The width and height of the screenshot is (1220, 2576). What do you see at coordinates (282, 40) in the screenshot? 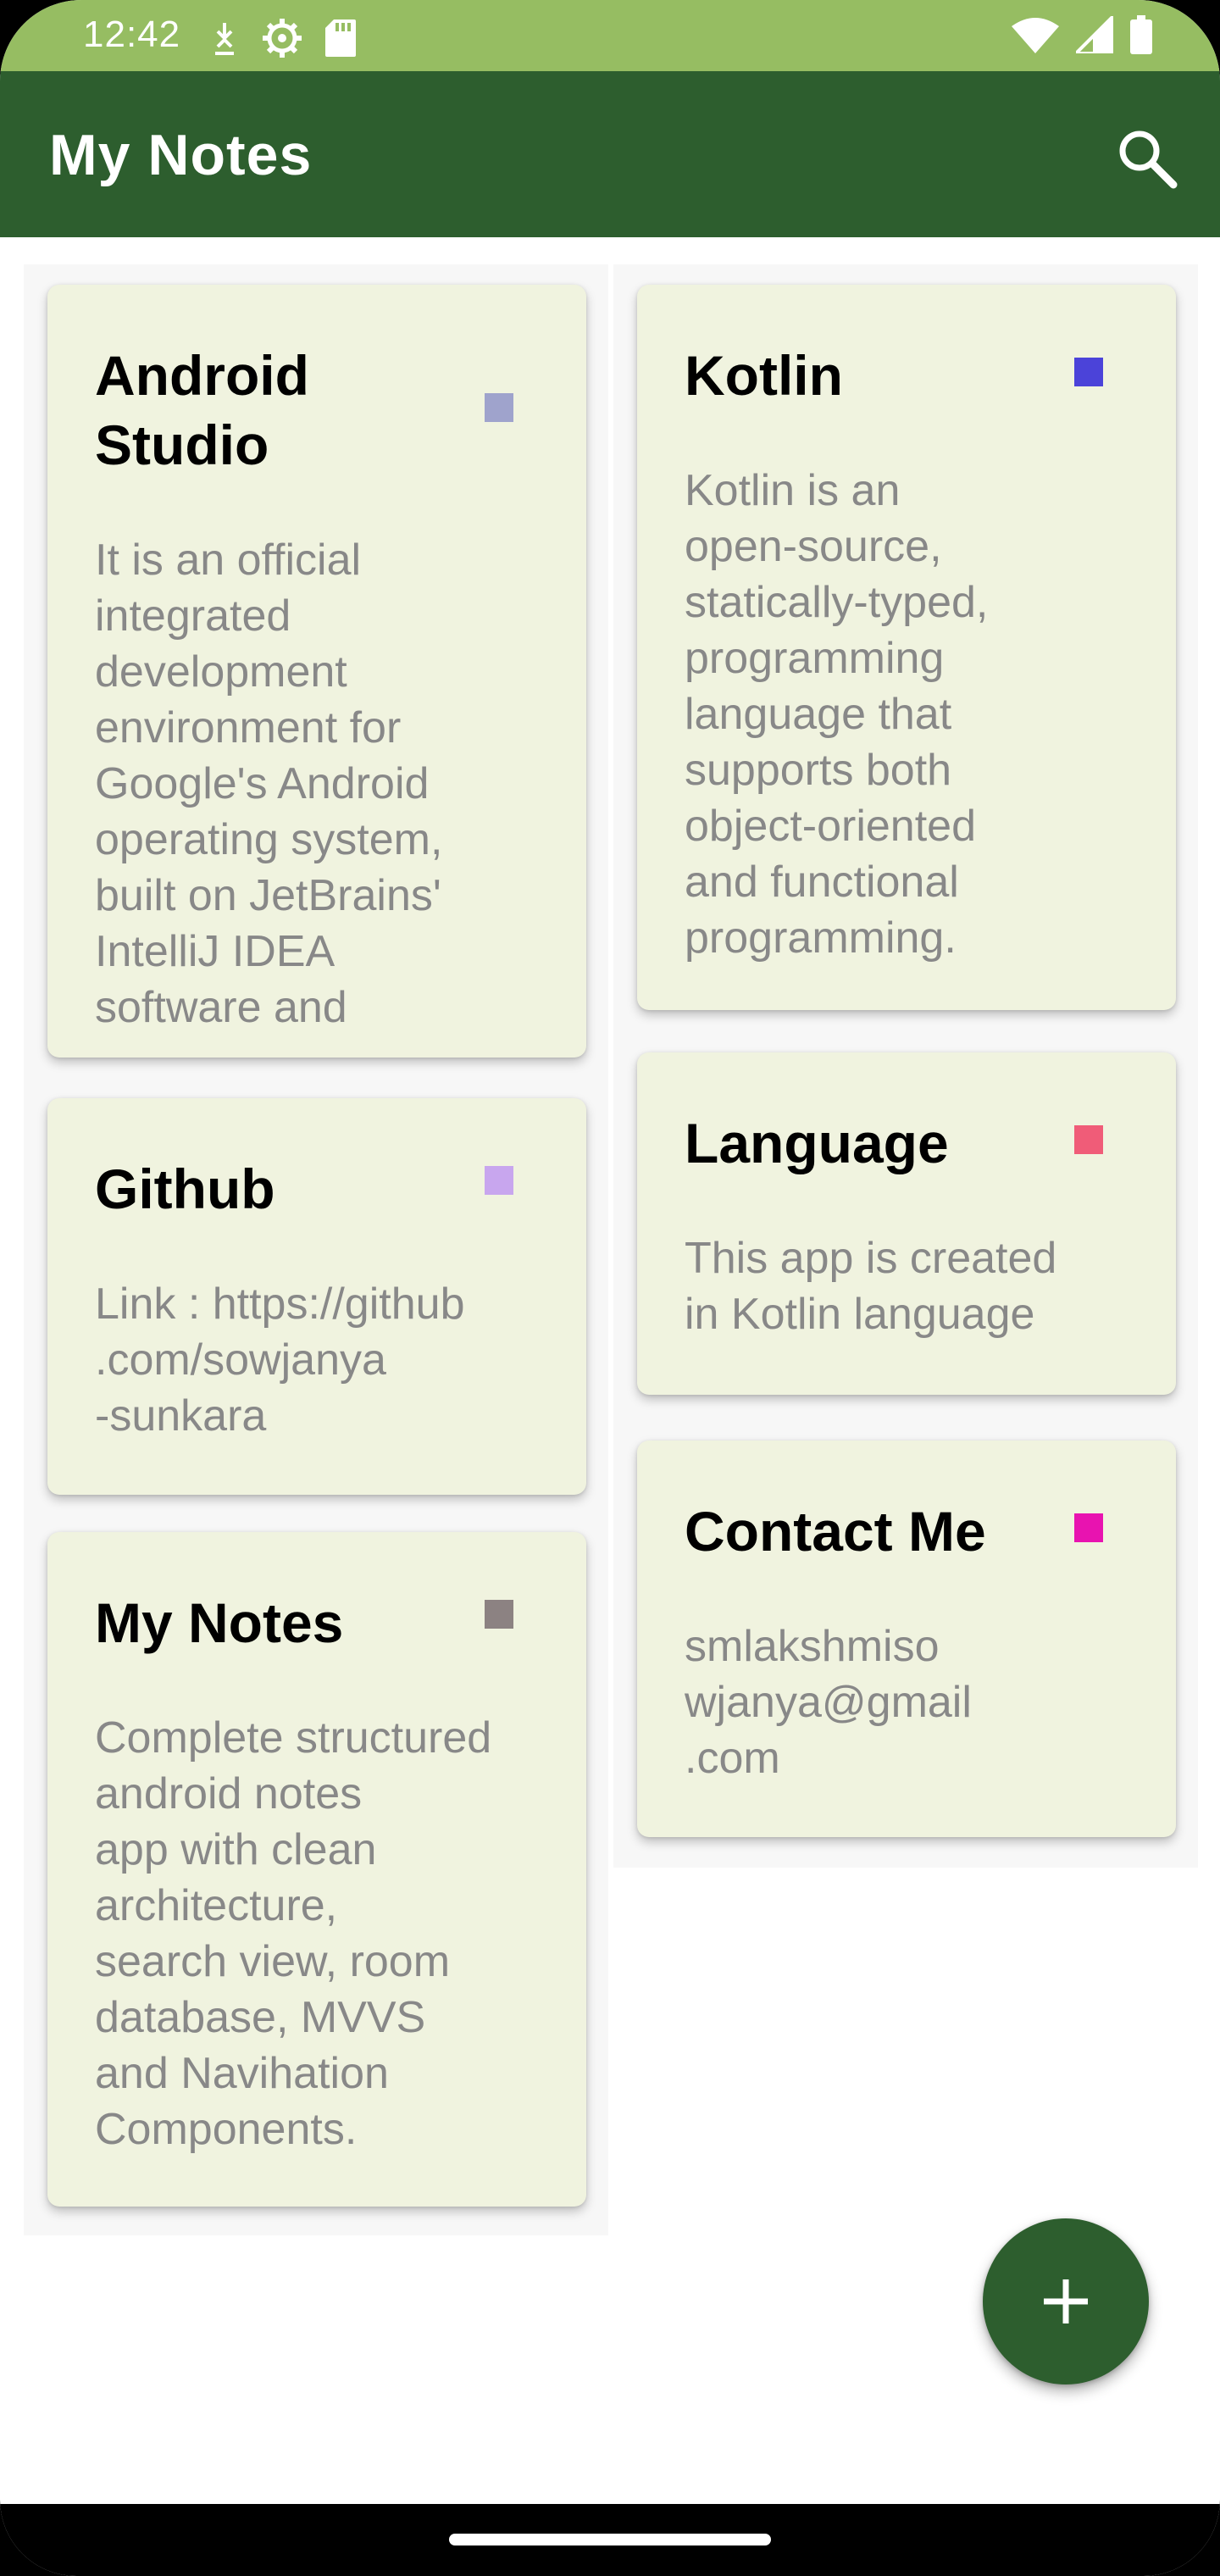
I see `settings-icon` at bounding box center [282, 40].